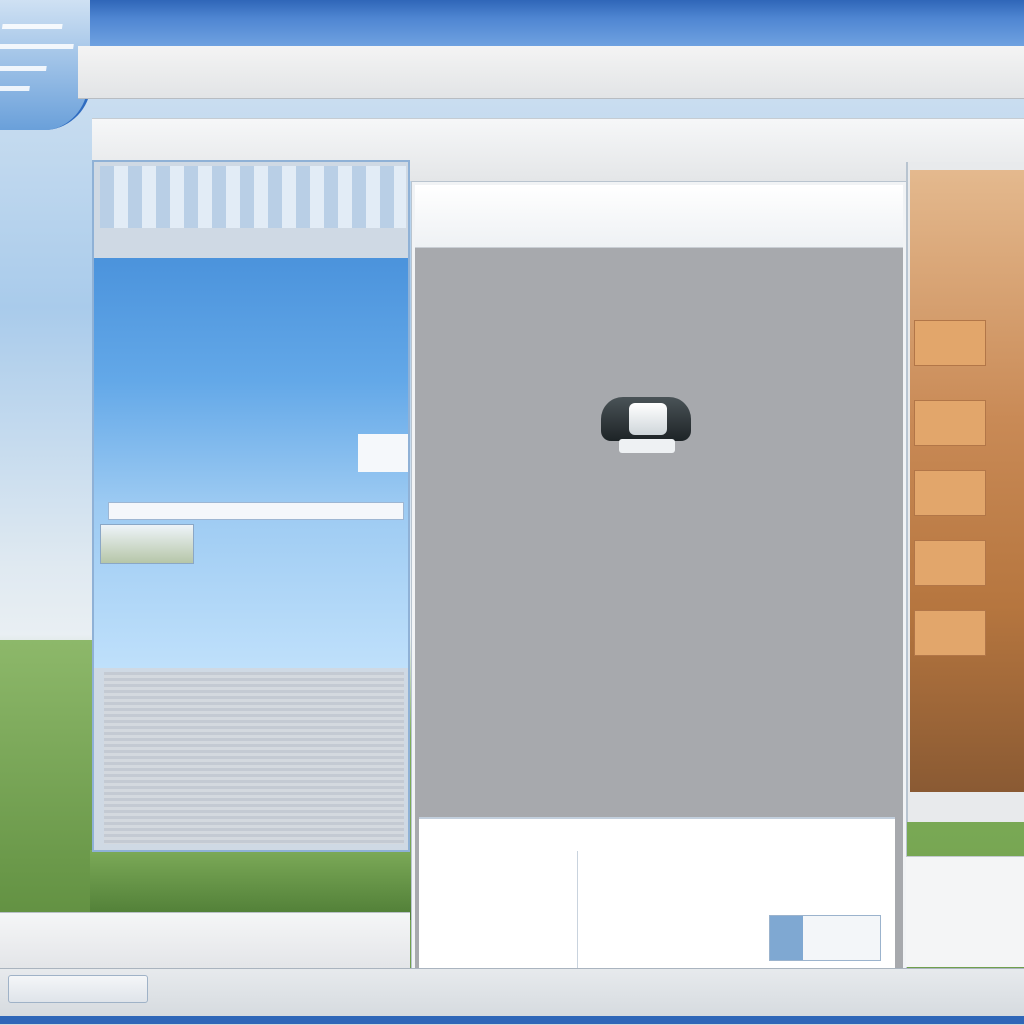 The image size is (1024, 1025). What do you see at coordinates (965, 911) in the screenshot?
I see `right-lower-panel` at bounding box center [965, 911].